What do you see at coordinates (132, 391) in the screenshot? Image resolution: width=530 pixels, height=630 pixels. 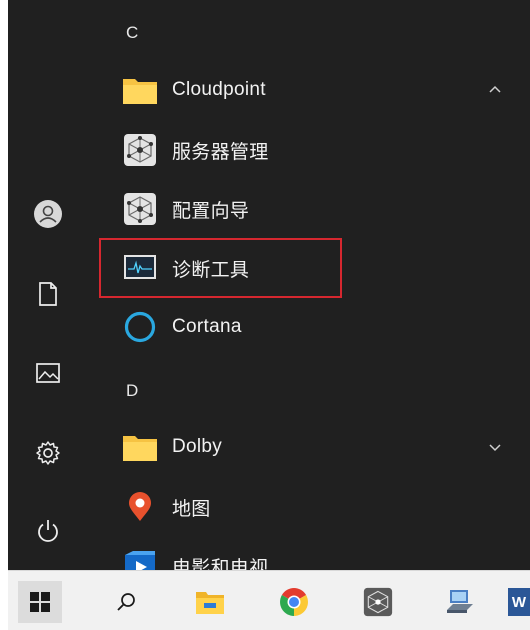 I see `group-header-d: D` at bounding box center [132, 391].